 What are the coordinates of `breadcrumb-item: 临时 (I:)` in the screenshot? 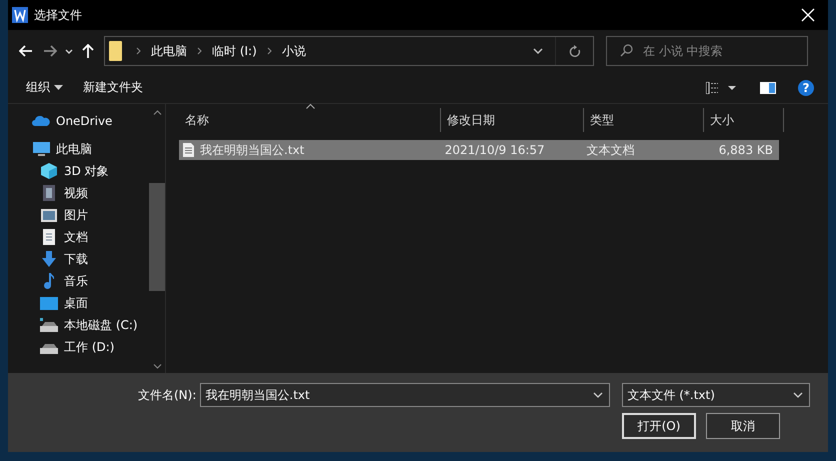 It's located at (234, 51).